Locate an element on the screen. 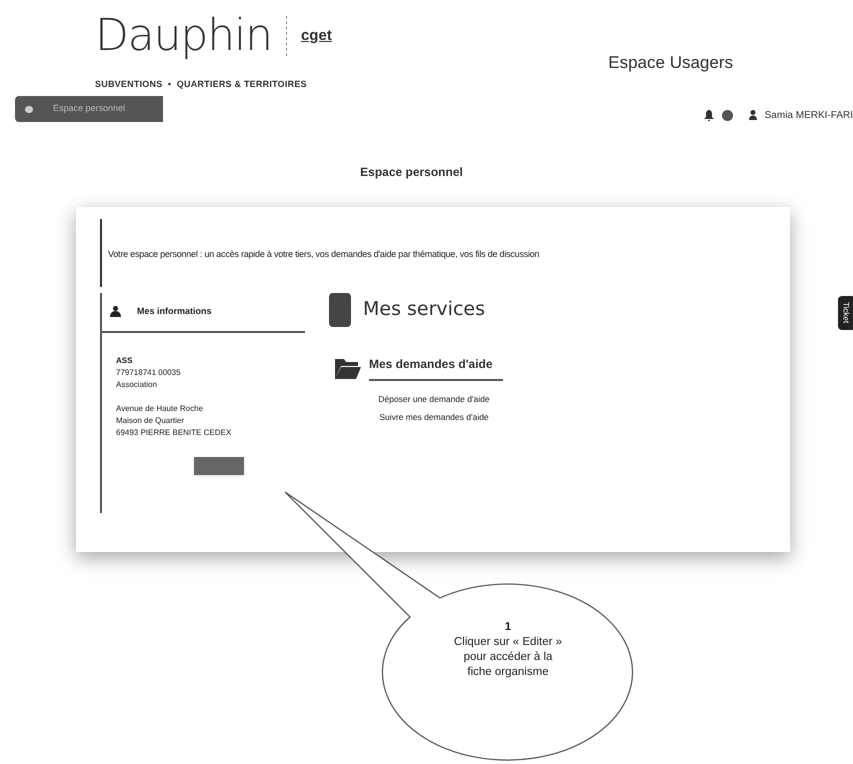  section-title: Mes demandes d'aide is located at coordinates (436, 367).